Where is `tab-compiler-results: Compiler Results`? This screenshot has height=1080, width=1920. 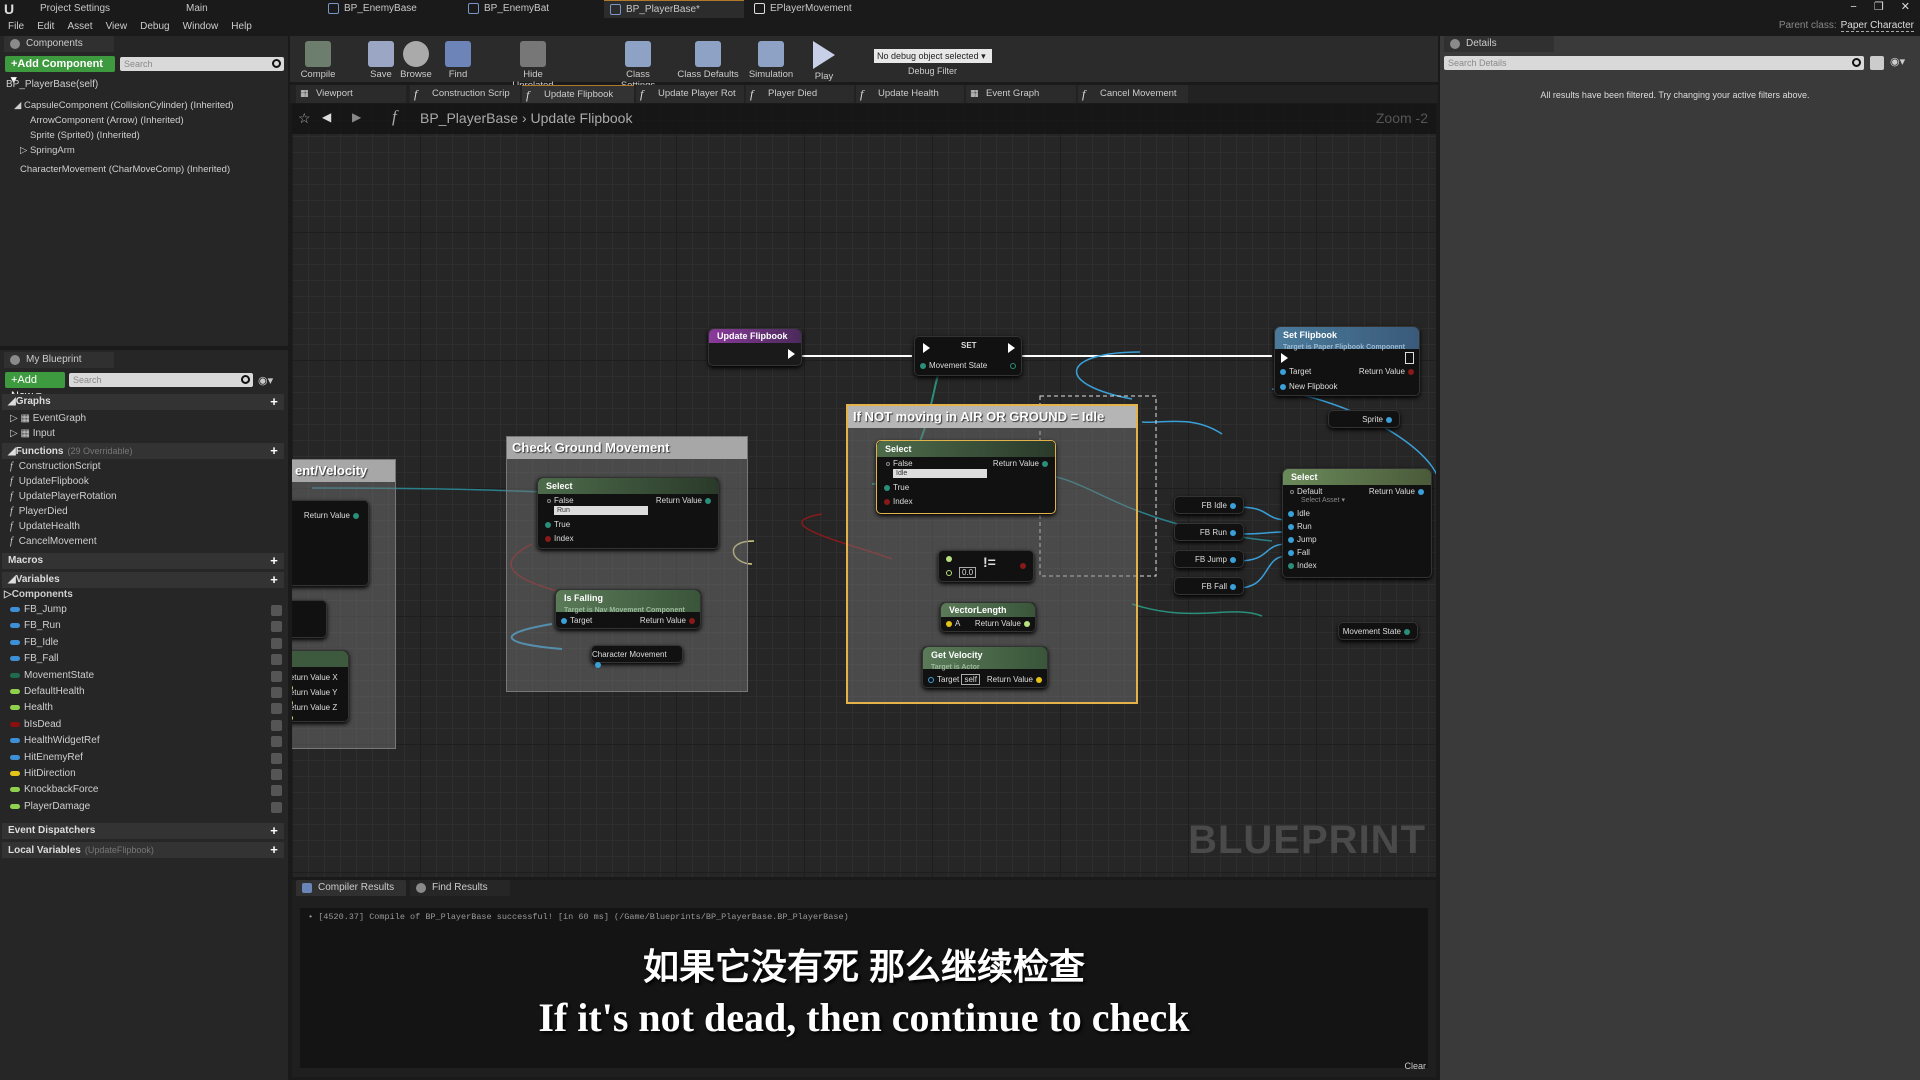 tab-compiler-results: Compiler Results is located at coordinates (351, 888).